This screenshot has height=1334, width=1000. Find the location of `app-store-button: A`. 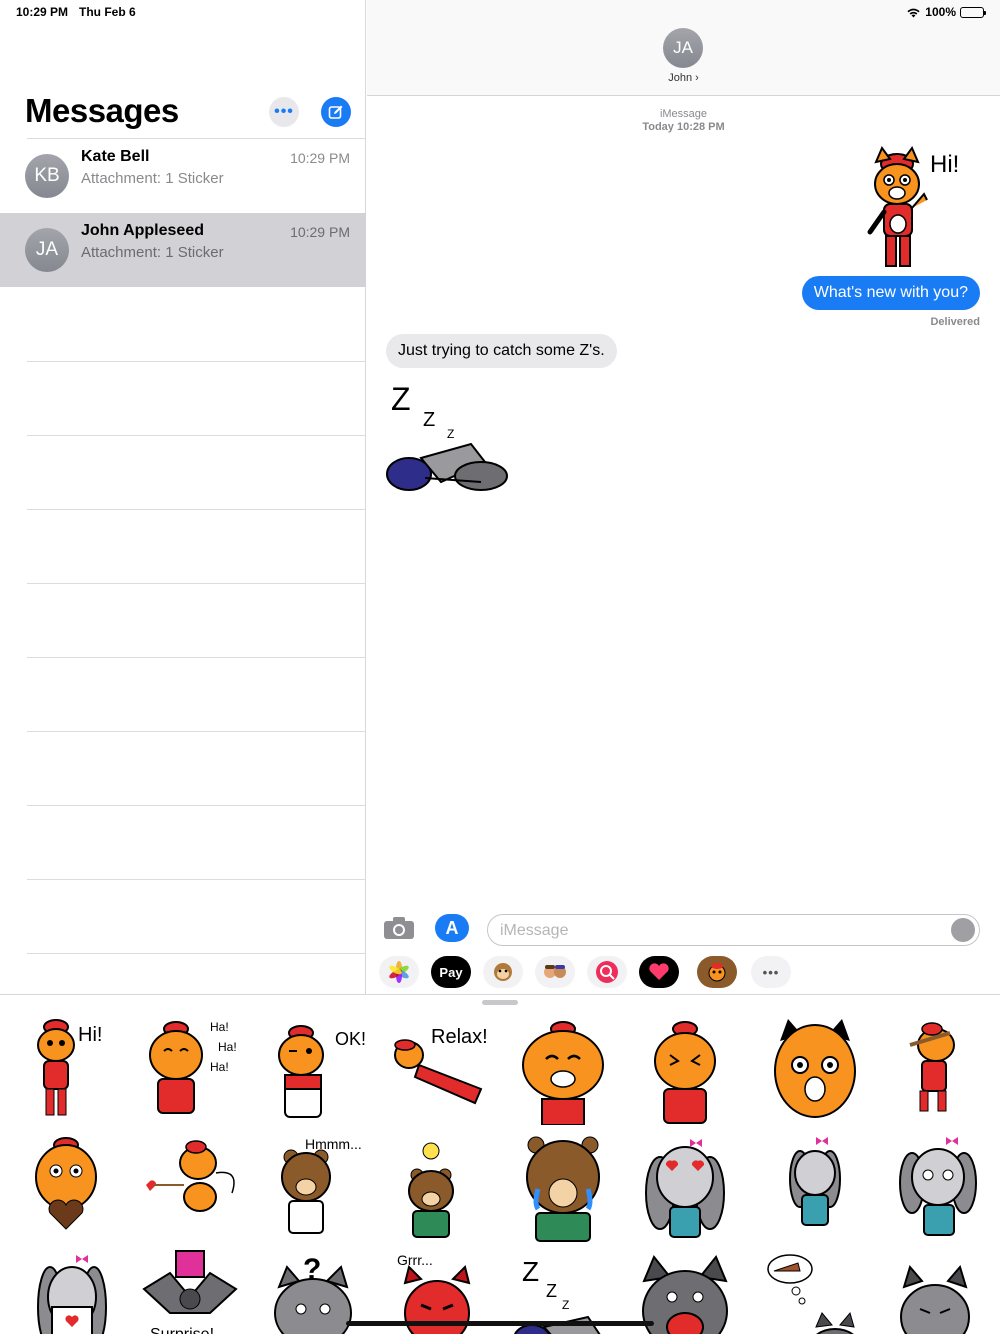

app-store-button: A is located at coordinates (452, 928).